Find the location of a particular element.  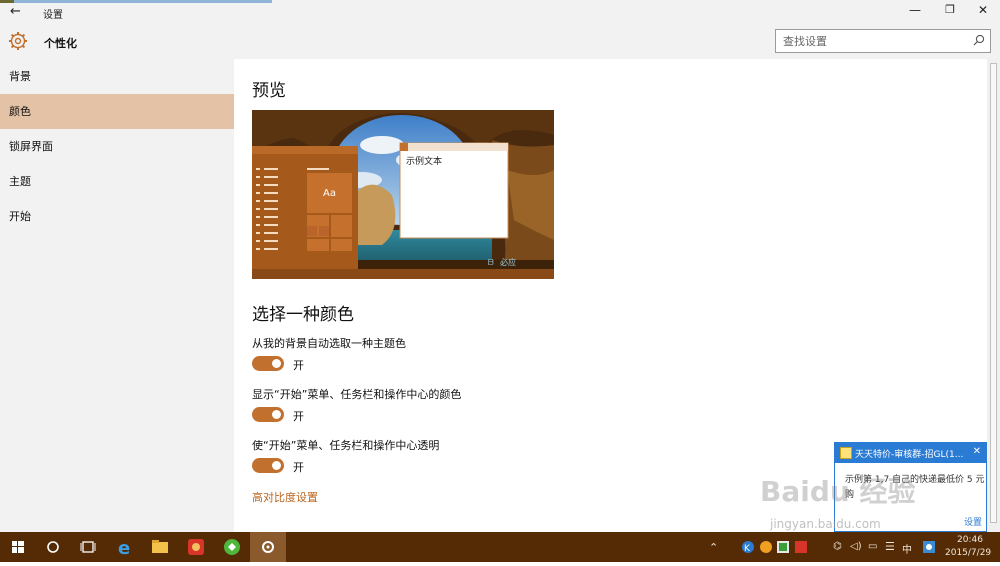

auto-color-toggle is located at coordinates (268, 363).